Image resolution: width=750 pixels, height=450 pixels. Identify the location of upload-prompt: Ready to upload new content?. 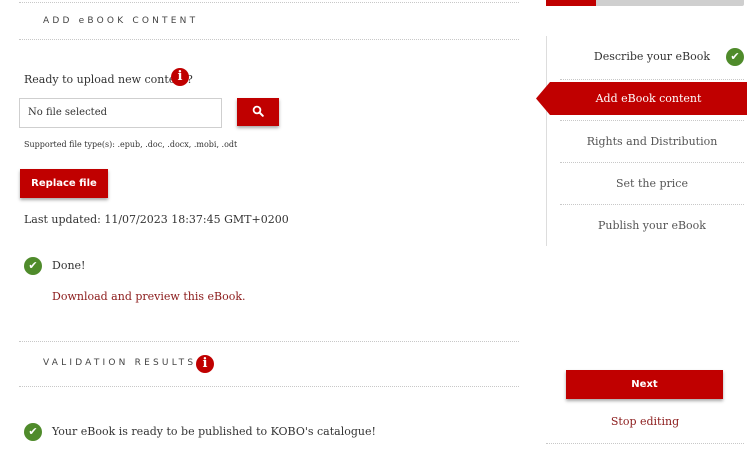
(108, 79).